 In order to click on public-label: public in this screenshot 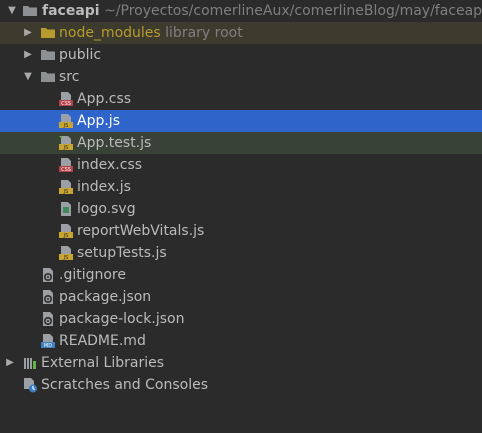, I will do `click(80, 55)`.